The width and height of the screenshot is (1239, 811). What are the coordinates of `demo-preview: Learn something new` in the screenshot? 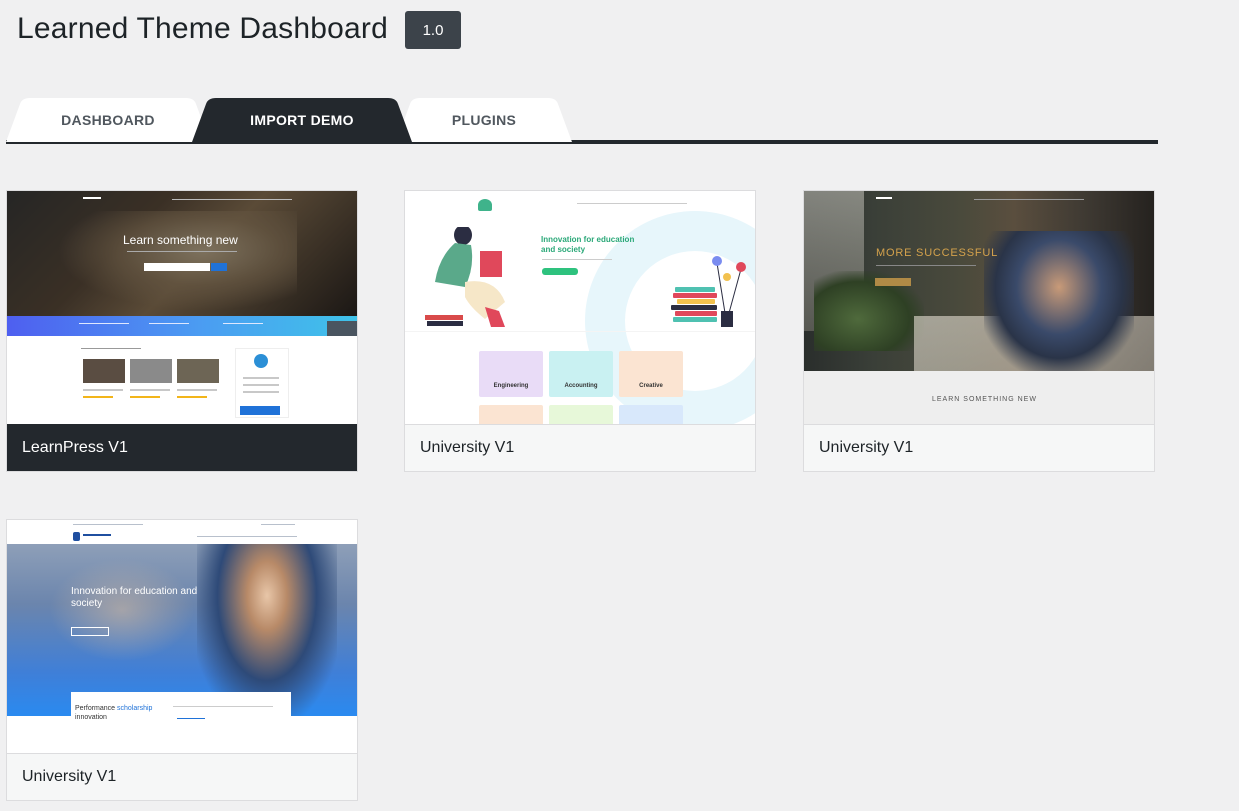 It's located at (182, 307).